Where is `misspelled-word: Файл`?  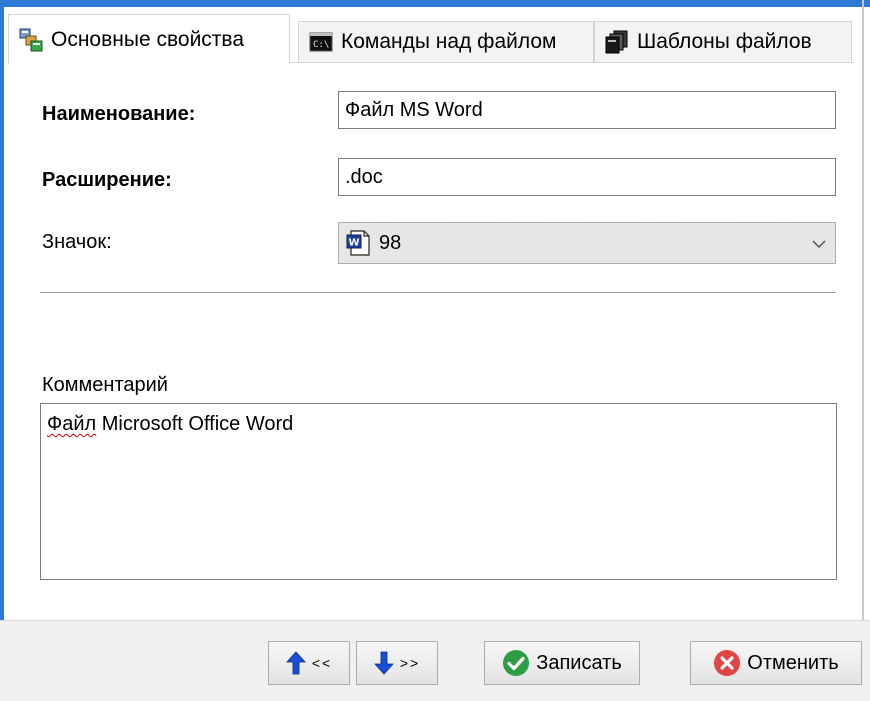 misspelled-word: Файл is located at coordinates (72, 424).